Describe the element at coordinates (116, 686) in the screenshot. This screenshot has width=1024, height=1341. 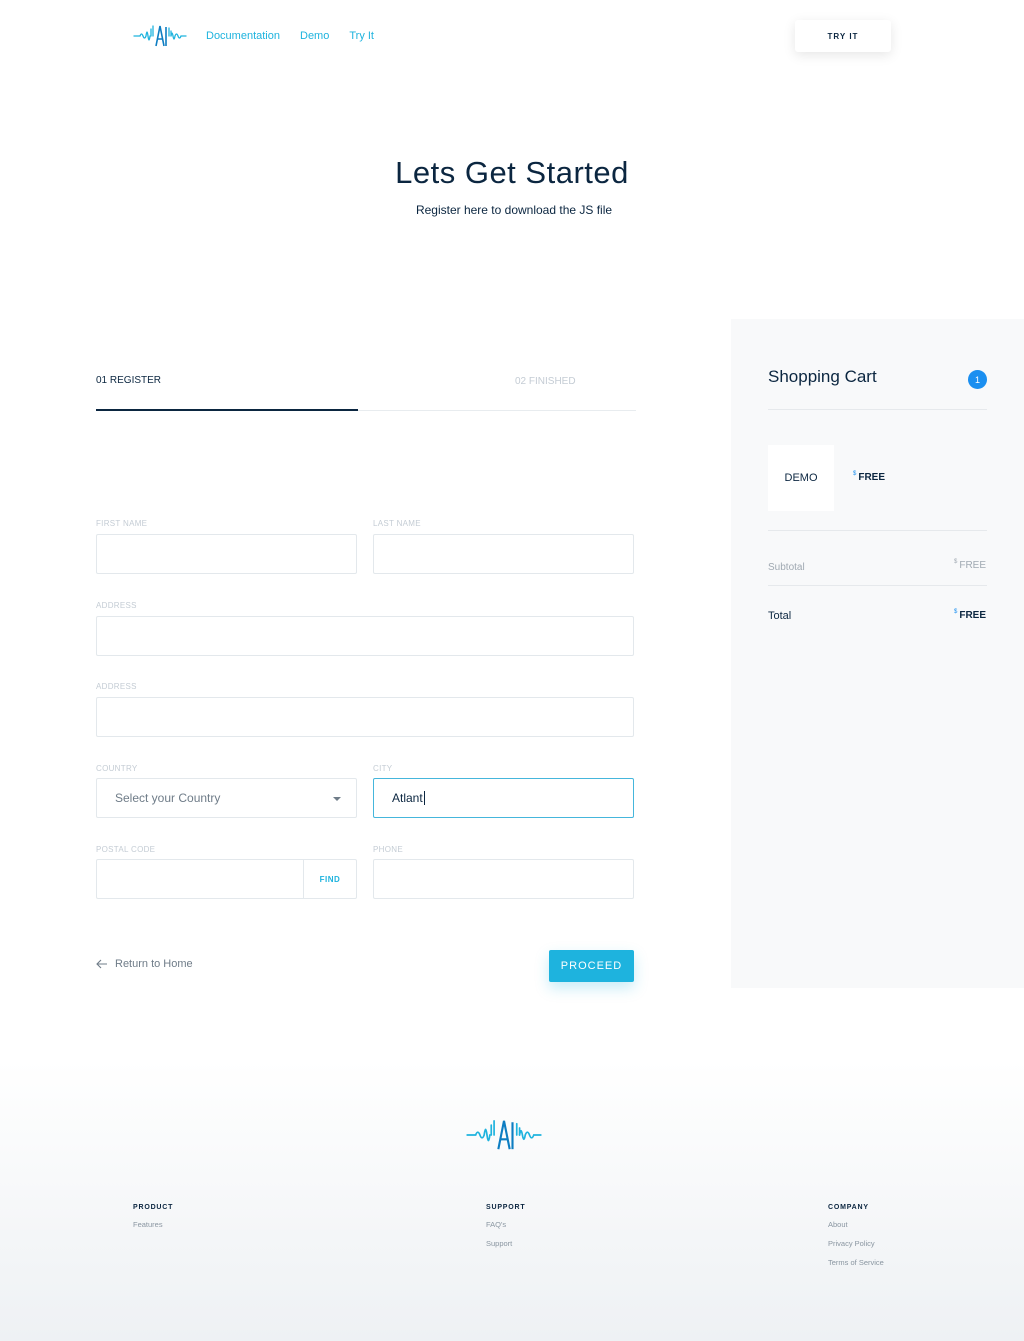
I see `address2-label: ADDRESS` at that location.